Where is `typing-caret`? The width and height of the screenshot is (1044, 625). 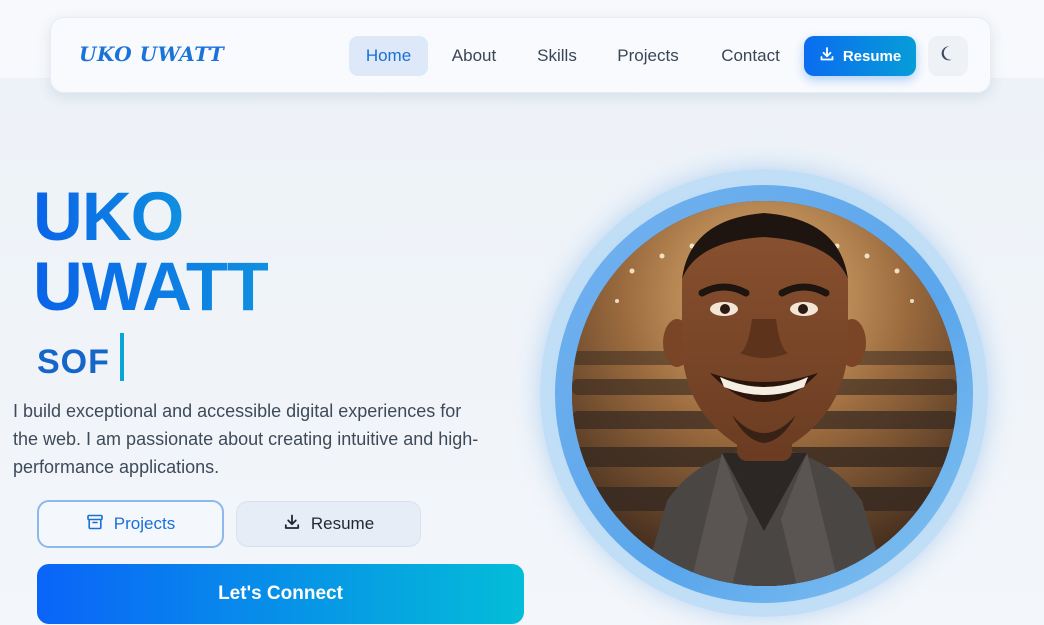
typing-caret is located at coordinates (122, 357).